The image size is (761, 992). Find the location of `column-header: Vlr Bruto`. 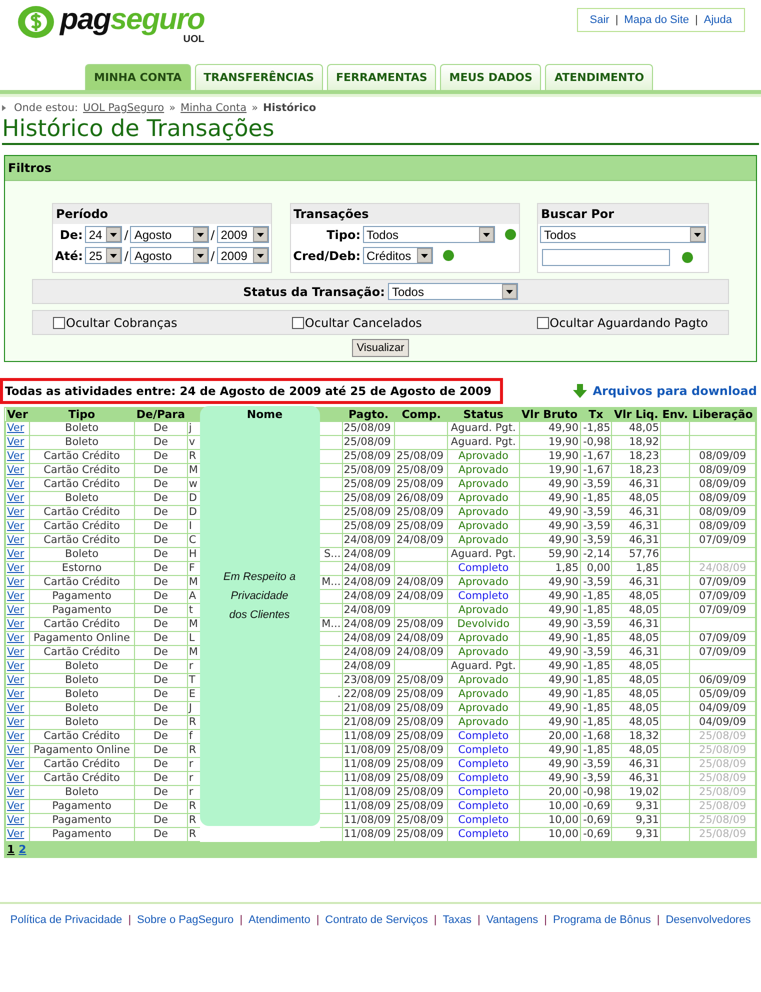

column-header: Vlr Bruto is located at coordinates (549, 415).